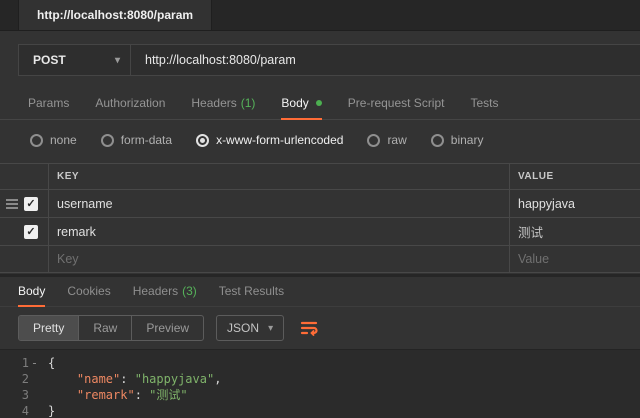  I want to click on line-number: 4, so click(25, 411).